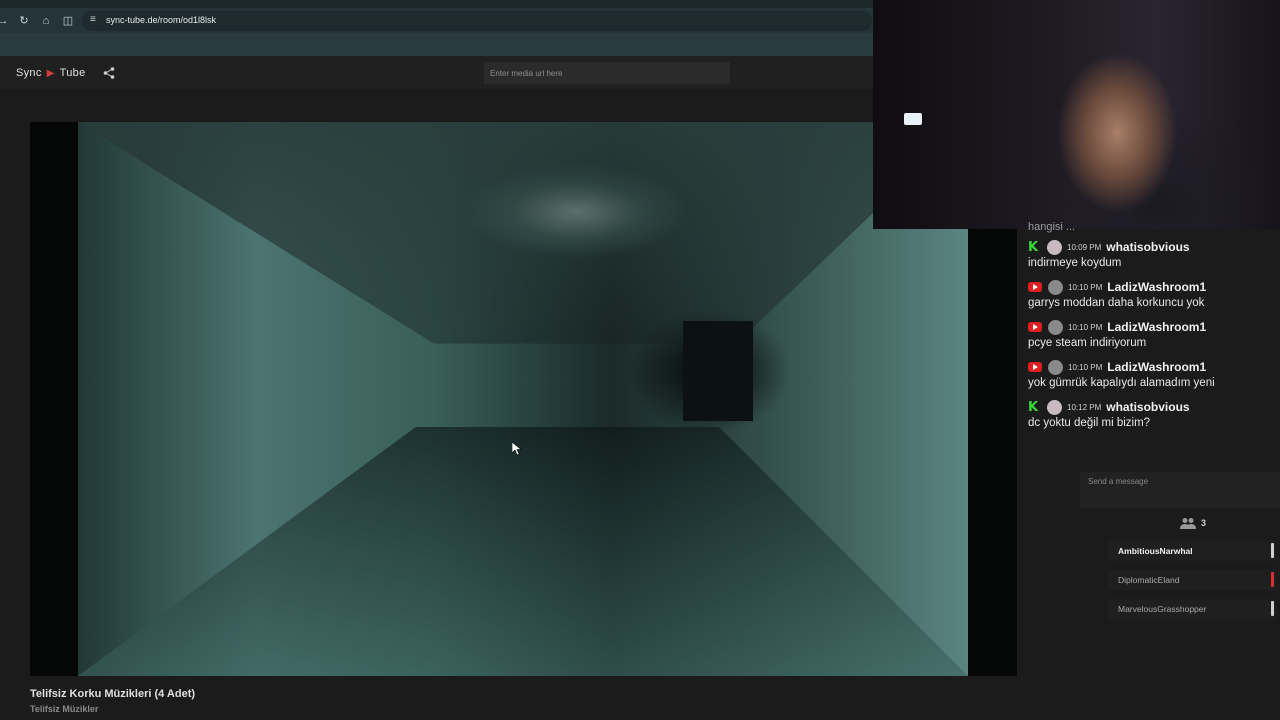 This screenshot has width=1280, height=720. Describe the element at coordinates (1188, 523) in the screenshot. I see `users-icon` at that location.